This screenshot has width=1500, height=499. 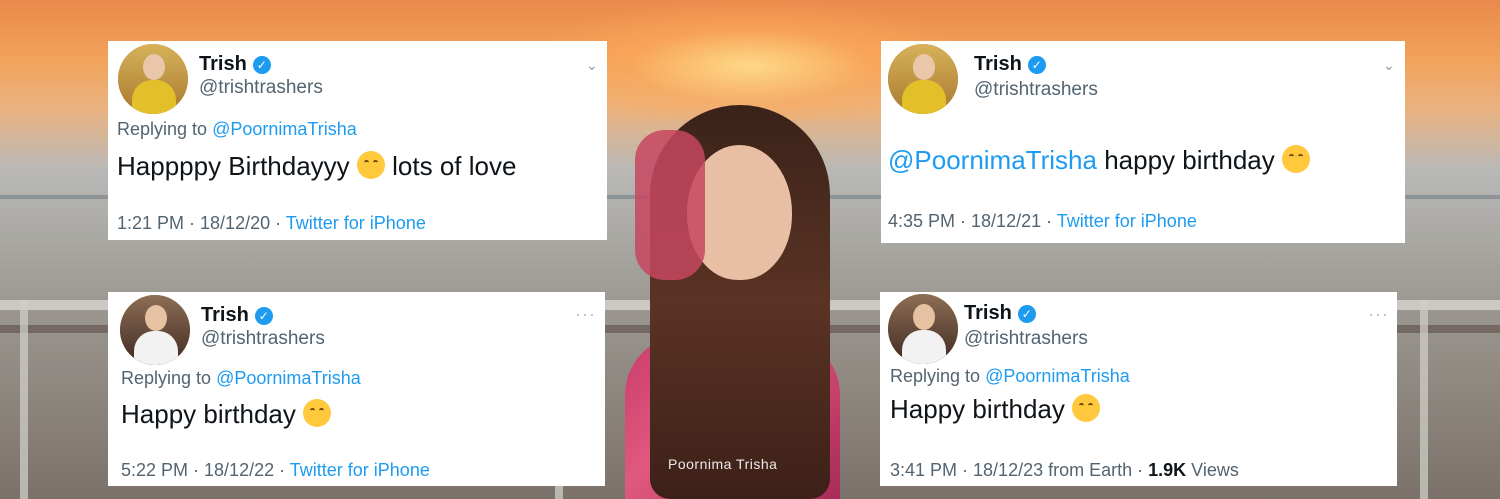 What do you see at coordinates (1215, 470) in the screenshot?
I see `views-label: Views` at bounding box center [1215, 470].